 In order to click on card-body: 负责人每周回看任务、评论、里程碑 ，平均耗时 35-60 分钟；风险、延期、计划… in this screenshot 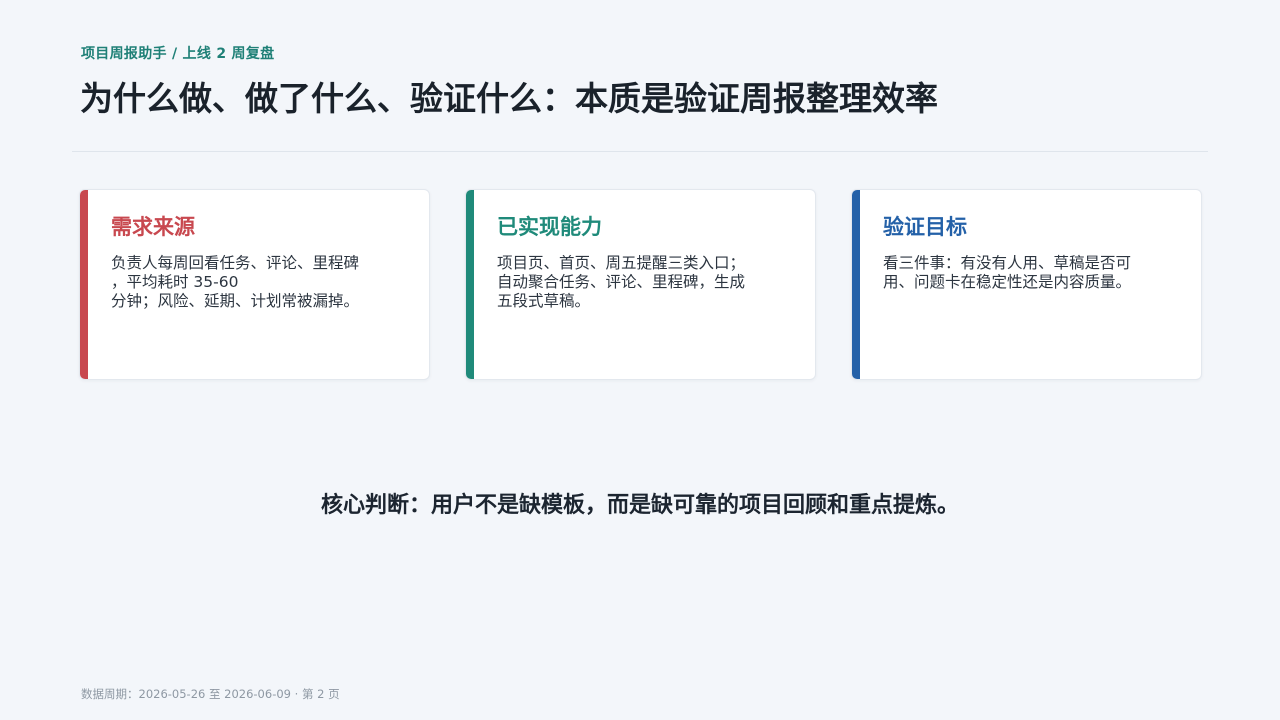, I will do `click(261, 282)`.